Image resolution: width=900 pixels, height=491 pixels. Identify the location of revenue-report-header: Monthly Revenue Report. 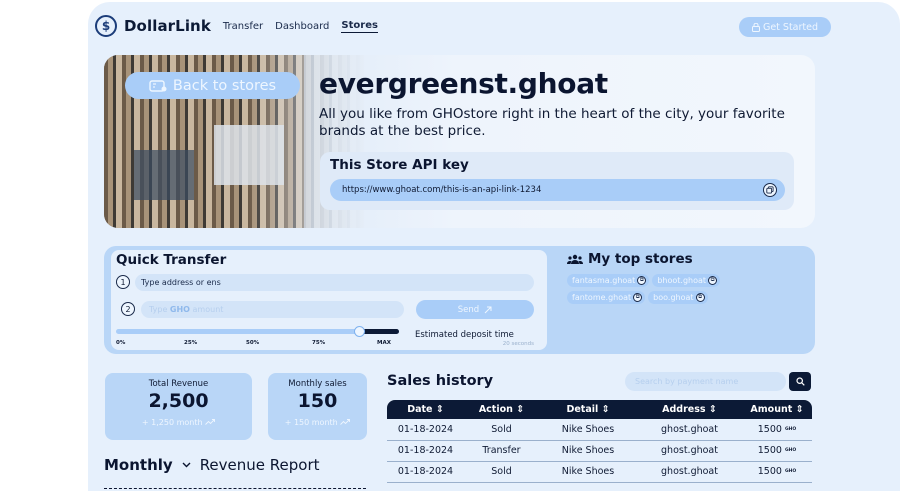
(212, 465).